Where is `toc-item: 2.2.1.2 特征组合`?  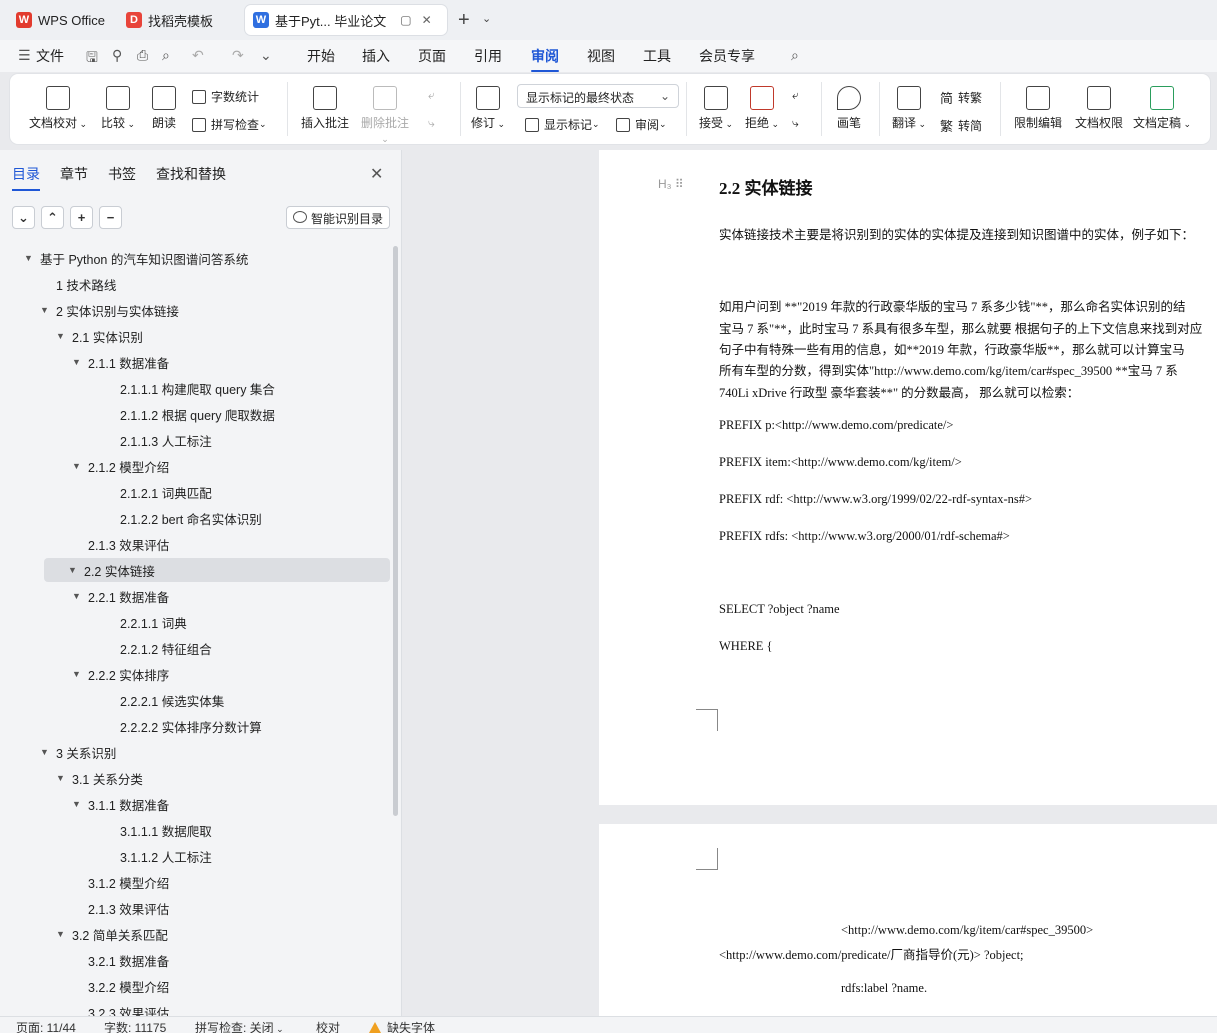
toc-item: 2.2.1.2 特征组合 is located at coordinates (195, 648).